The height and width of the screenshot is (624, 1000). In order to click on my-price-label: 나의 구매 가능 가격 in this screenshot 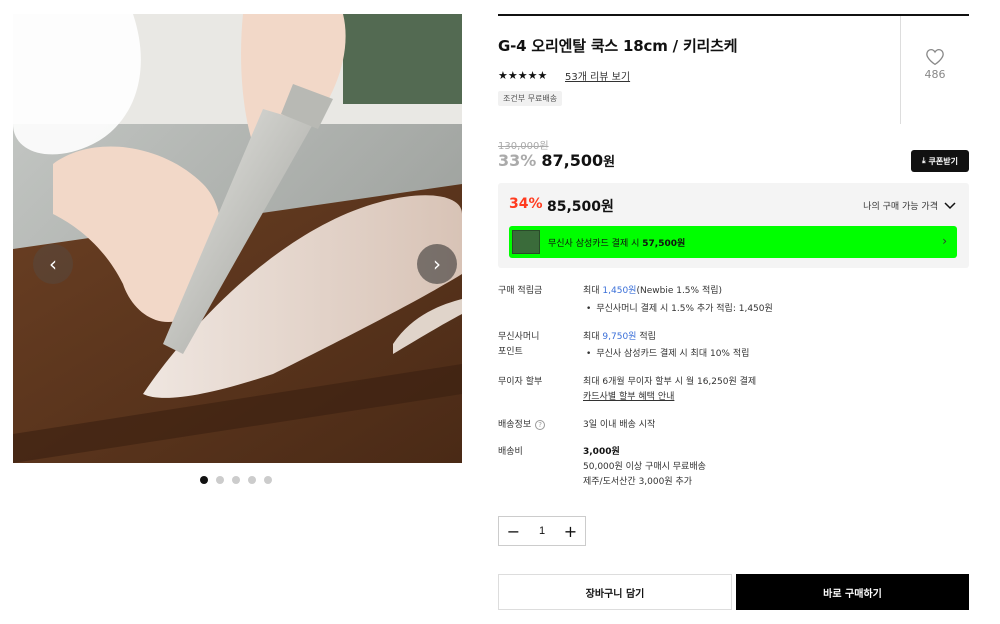, I will do `click(900, 207)`.